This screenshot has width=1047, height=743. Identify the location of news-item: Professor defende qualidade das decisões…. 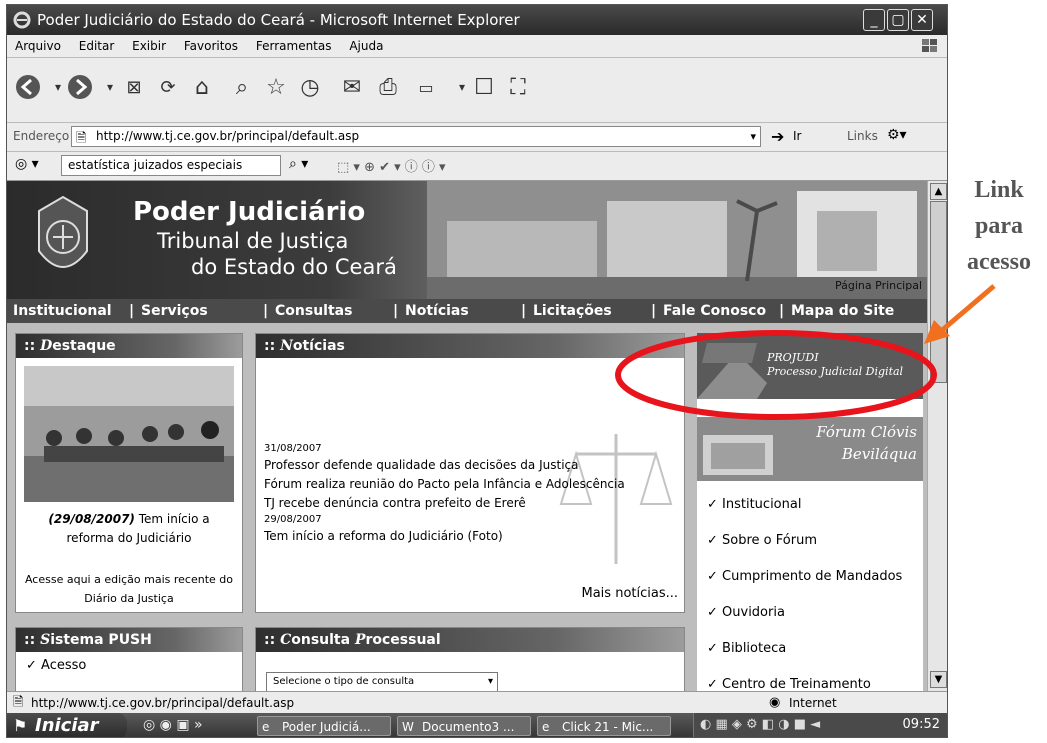
(470, 465).